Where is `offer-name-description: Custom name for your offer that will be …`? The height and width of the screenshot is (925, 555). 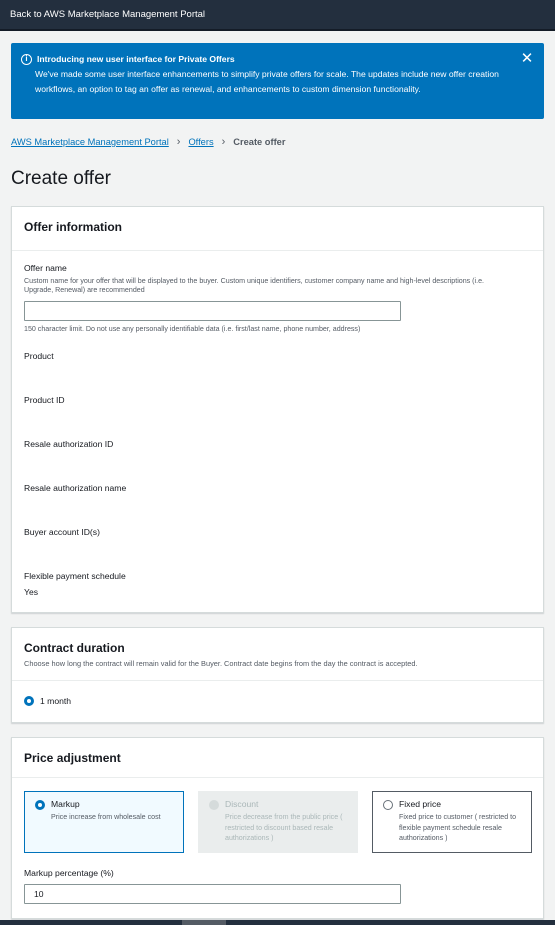
offer-name-description: Custom name for your offer that will be … is located at coordinates (254, 285).